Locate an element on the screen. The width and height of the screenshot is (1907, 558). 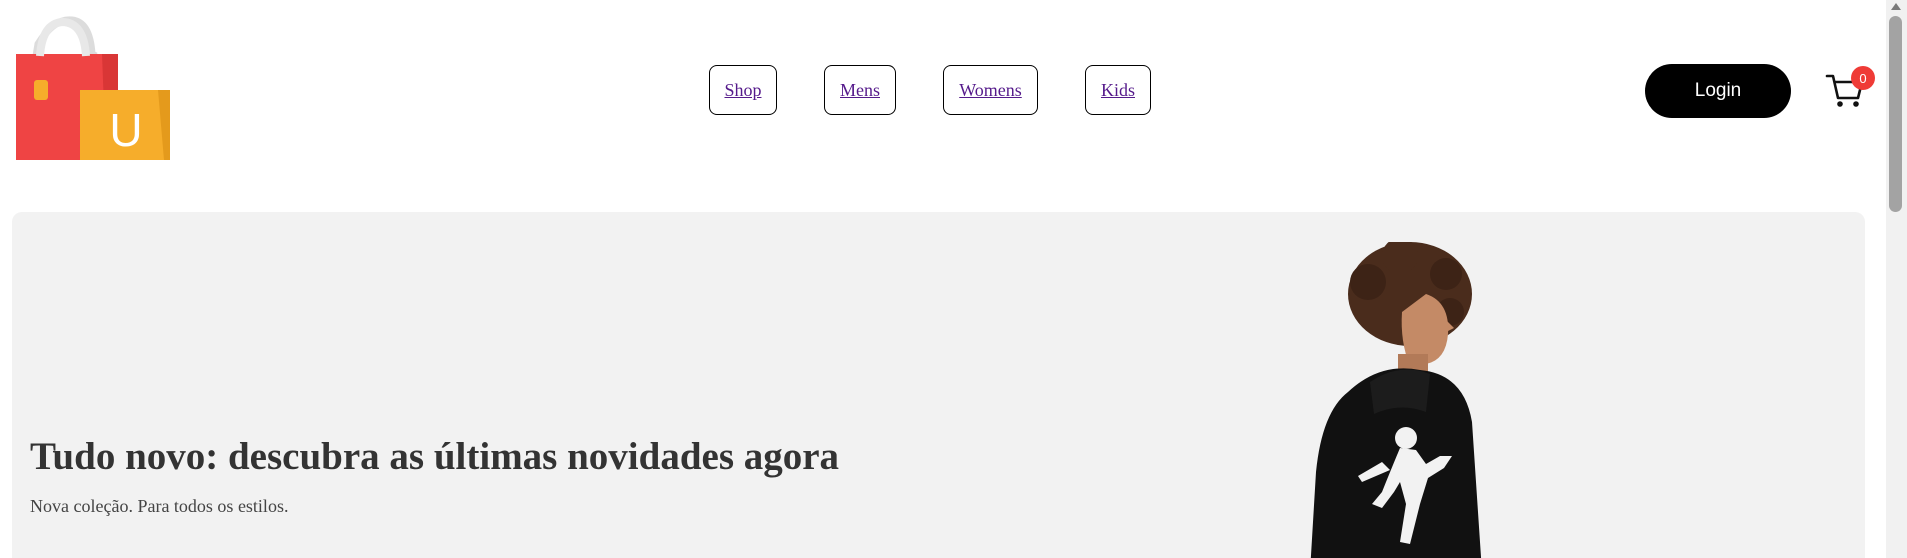
nav-item-kids: Kids is located at coordinates (1118, 90).